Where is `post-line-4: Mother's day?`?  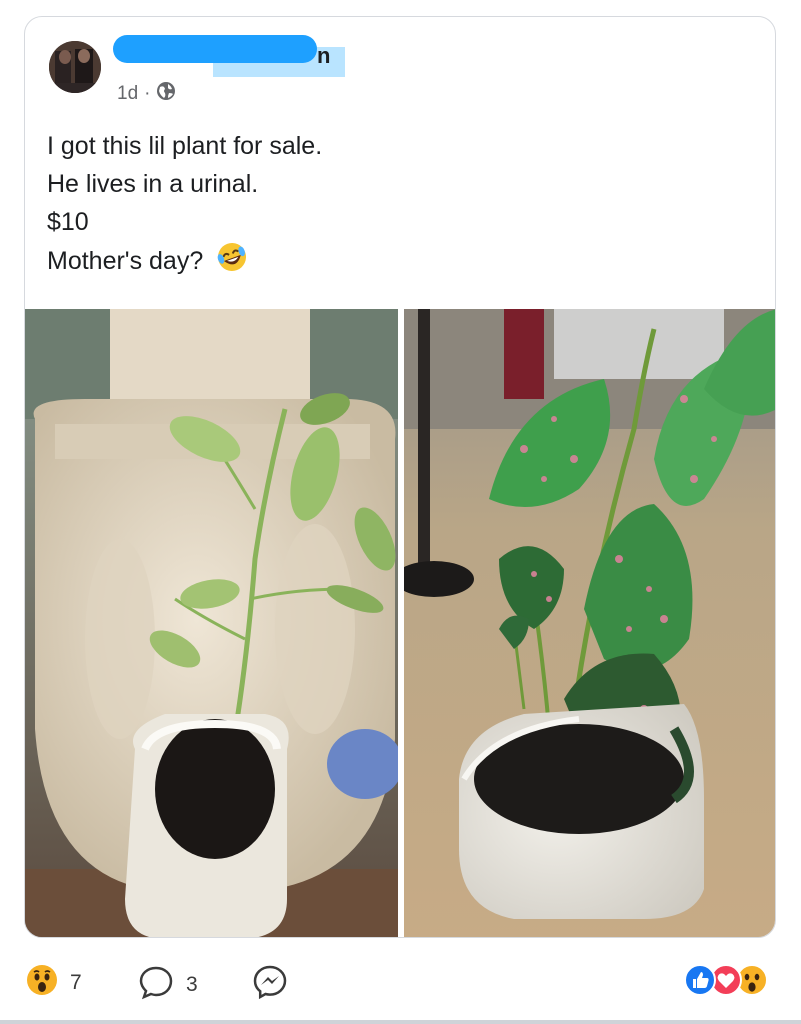 post-line-4: Mother's day? is located at coordinates (397, 262).